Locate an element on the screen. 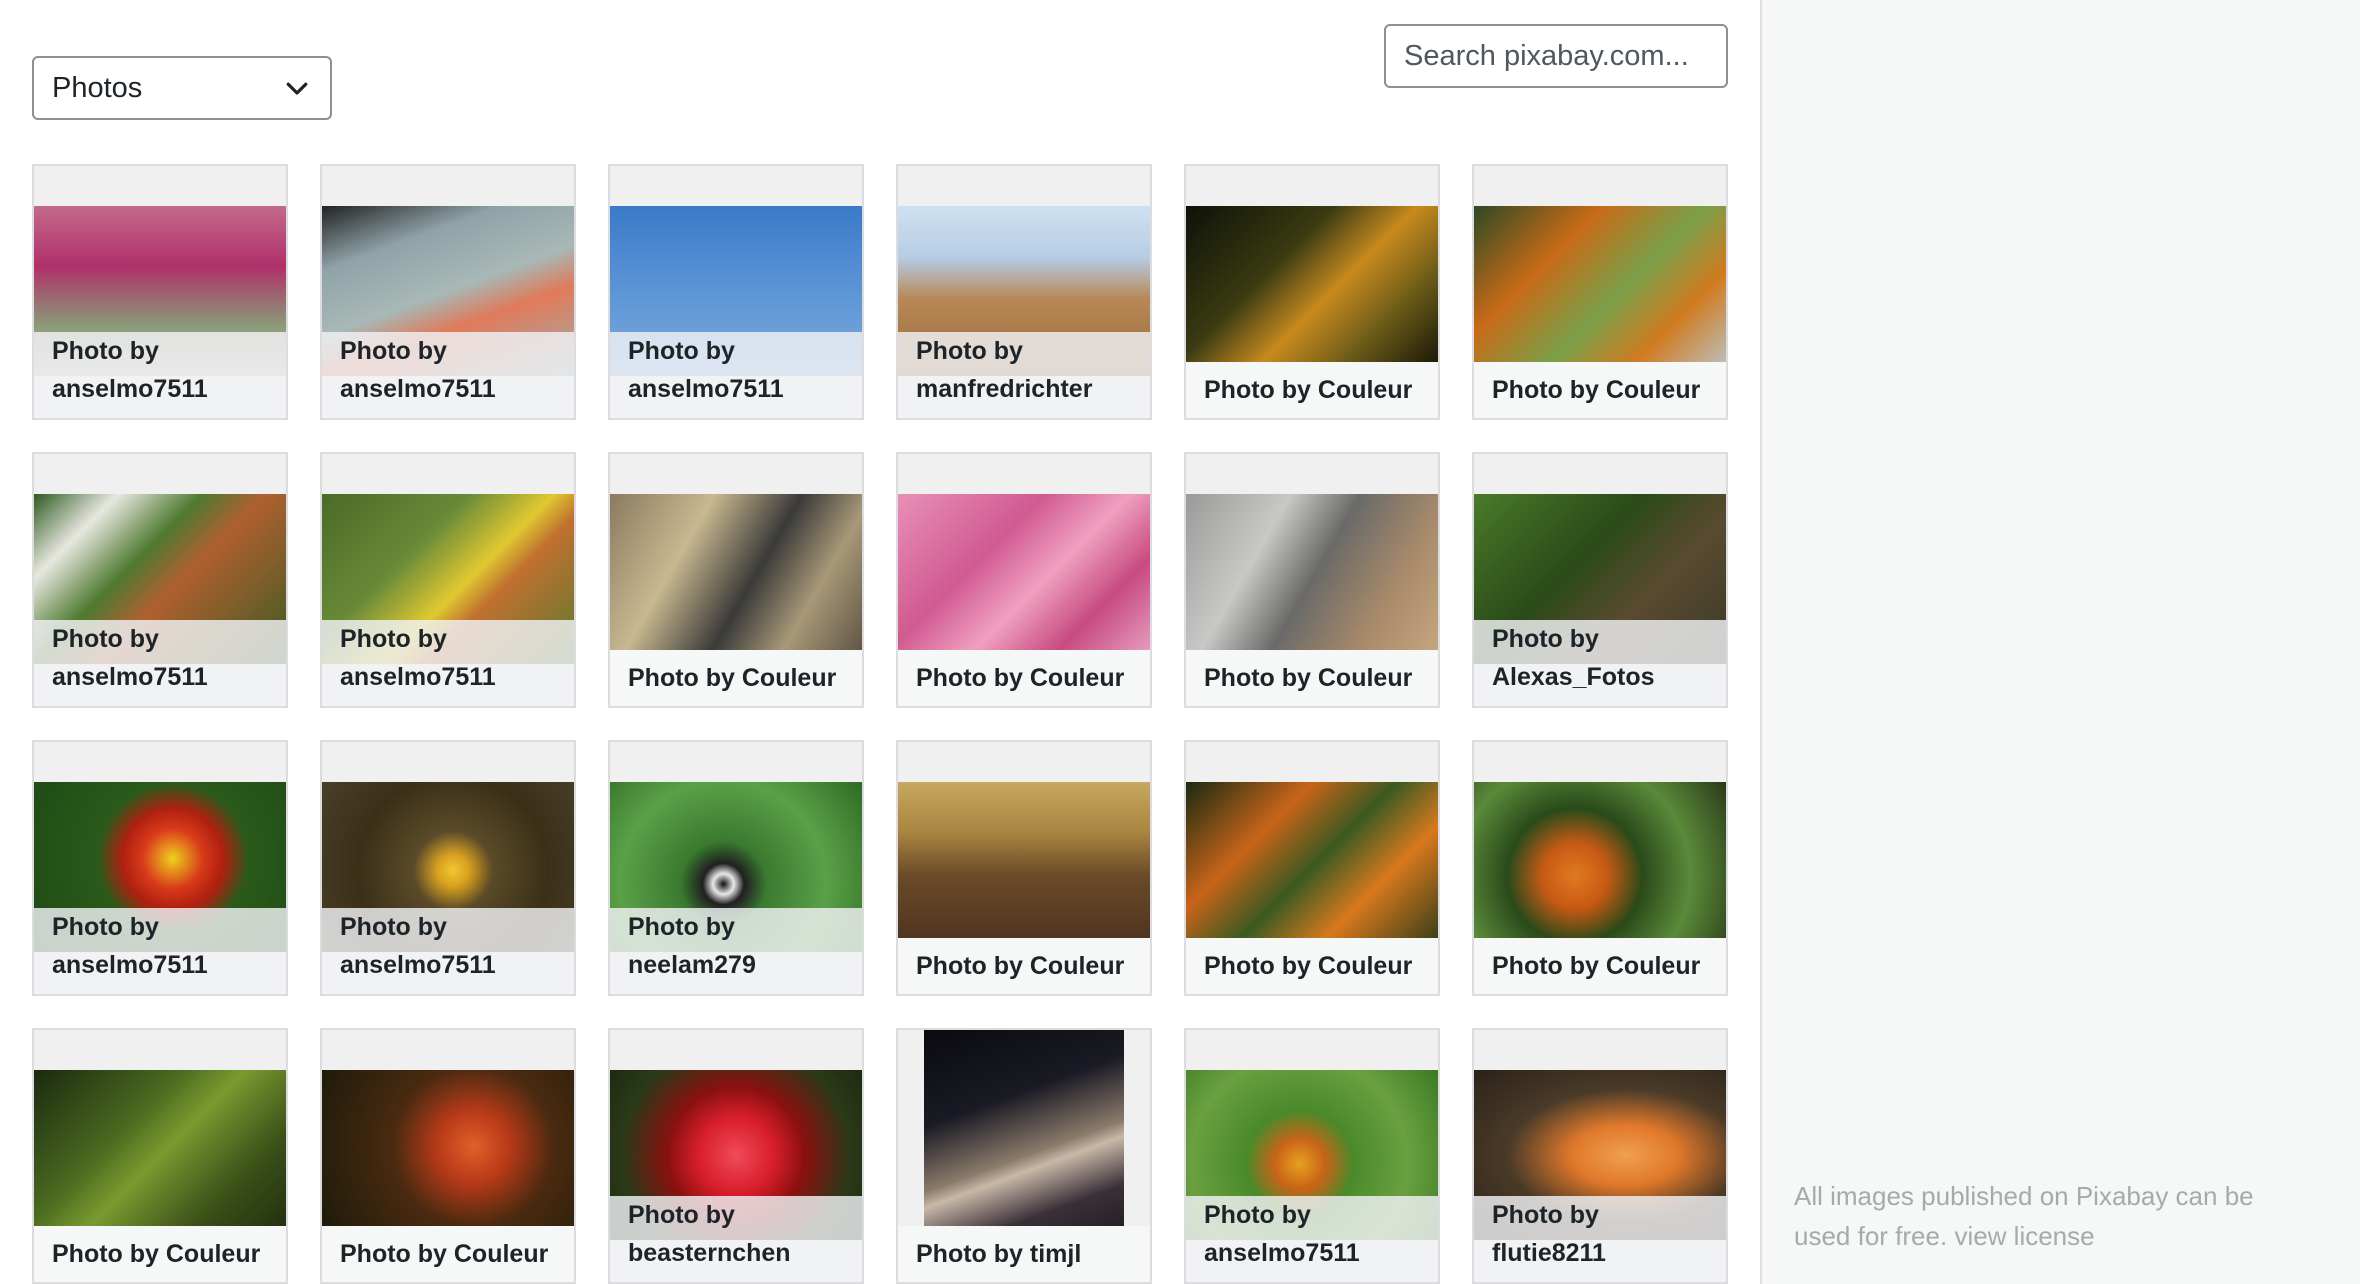 This screenshot has height=1284, width=2360. photo-tile: Photo by flutie8211 is located at coordinates (1600, 1156).